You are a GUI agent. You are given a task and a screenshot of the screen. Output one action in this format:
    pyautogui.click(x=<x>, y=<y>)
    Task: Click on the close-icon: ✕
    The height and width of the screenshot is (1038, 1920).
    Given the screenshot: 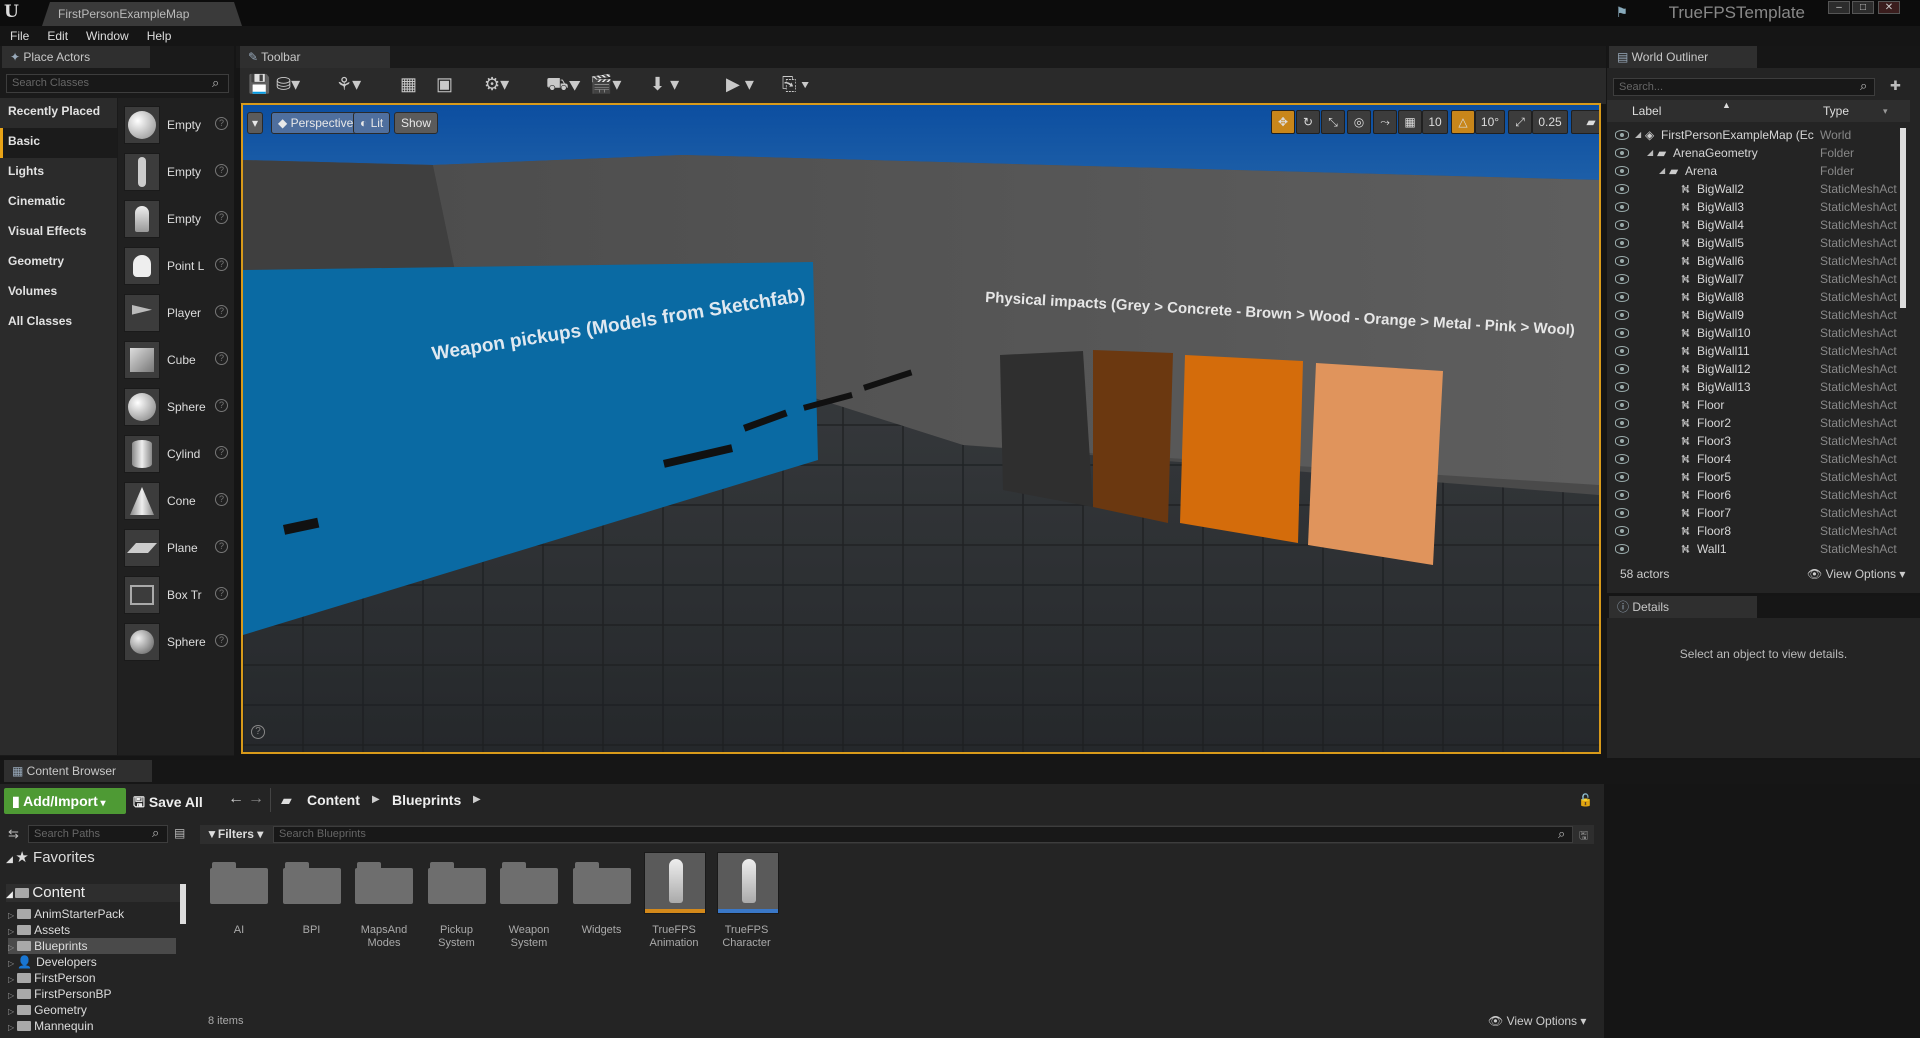 What is the action you would take?
    pyautogui.click(x=1889, y=7)
    